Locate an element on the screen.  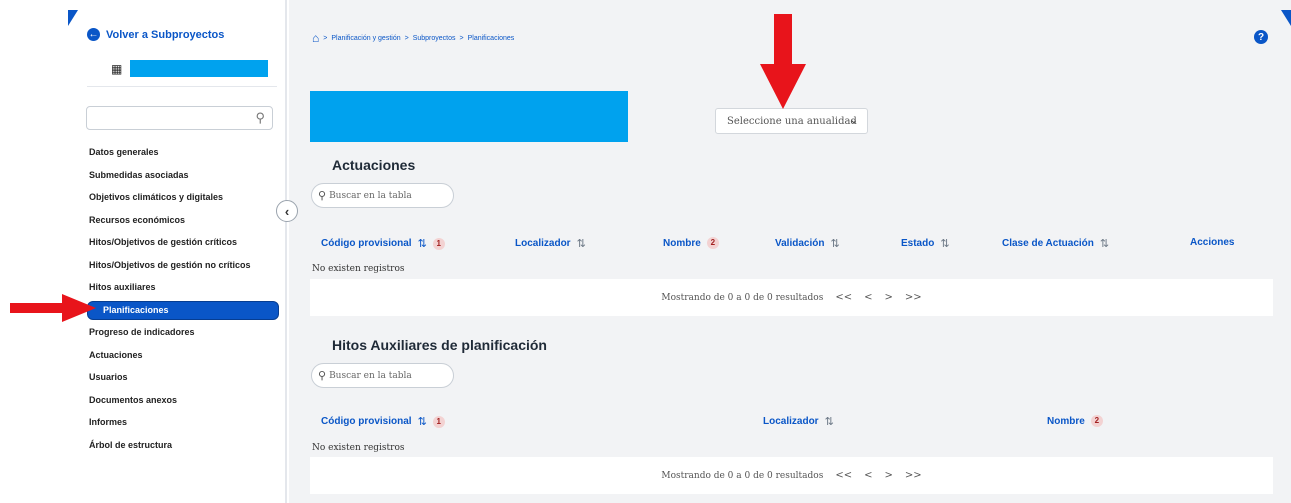
year-select-placeholder: Seleccione una anualidad is located at coordinates (792, 121).